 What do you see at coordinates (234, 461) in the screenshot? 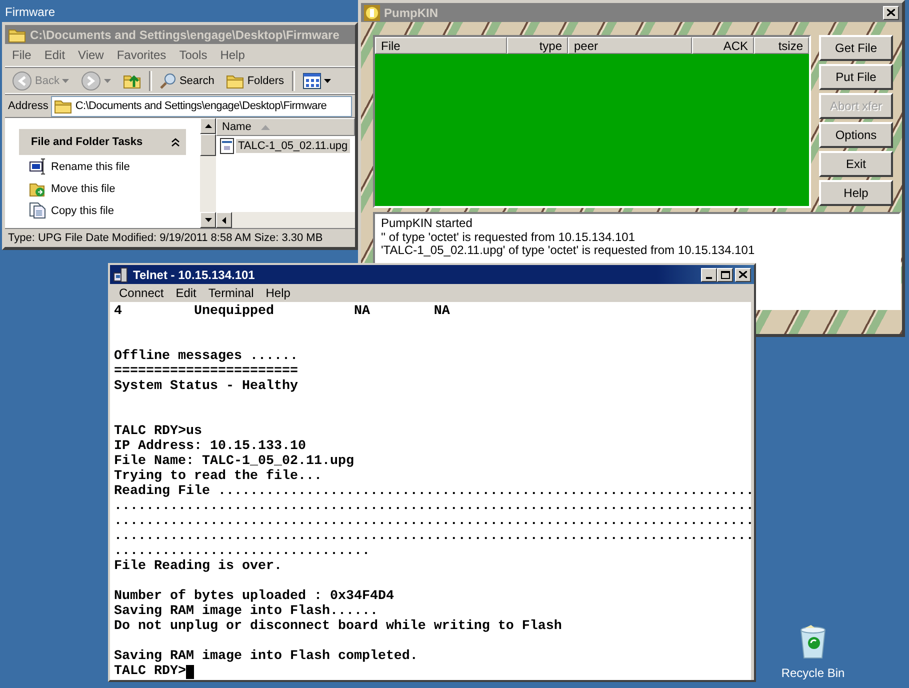
I see `terminal-line: File Name: TALC-1_05_02.11.upg` at bounding box center [234, 461].